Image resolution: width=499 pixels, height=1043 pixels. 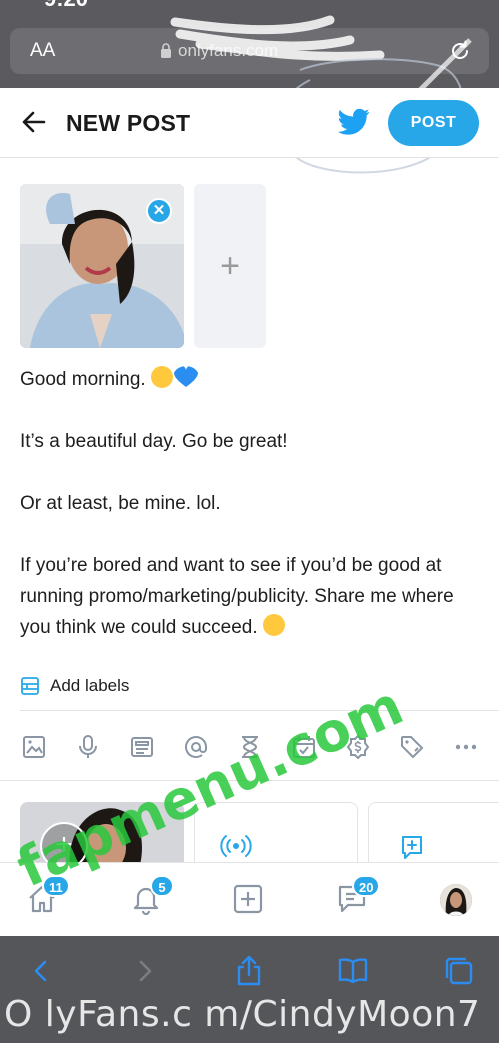 What do you see at coordinates (186, 376) in the screenshot?
I see `blue-heart-icon` at bounding box center [186, 376].